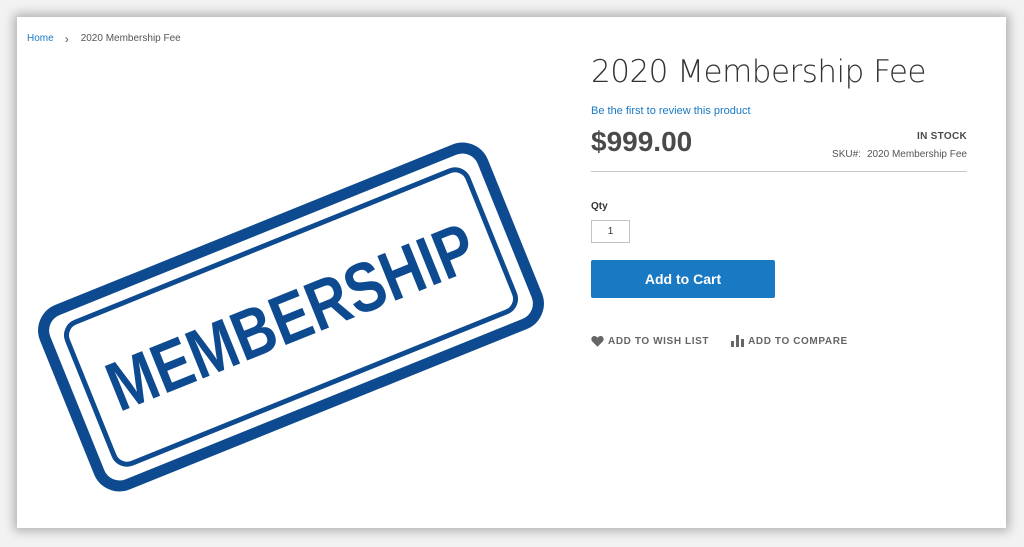 The width and height of the screenshot is (1024, 547). What do you see at coordinates (671, 111) in the screenshot?
I see `review-link: Be the first to review this product` at bounding box center [671, 111].